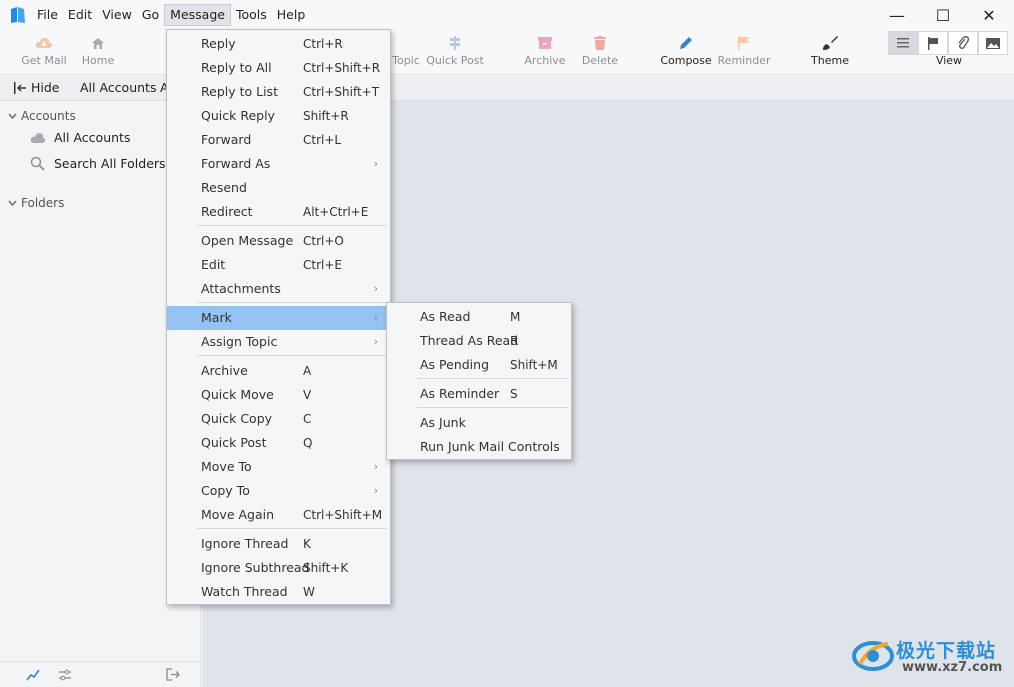 Image resolution: width=1014 pixels, height=687 pixels. I want to click on view-attachment-button, so click(963, 43).